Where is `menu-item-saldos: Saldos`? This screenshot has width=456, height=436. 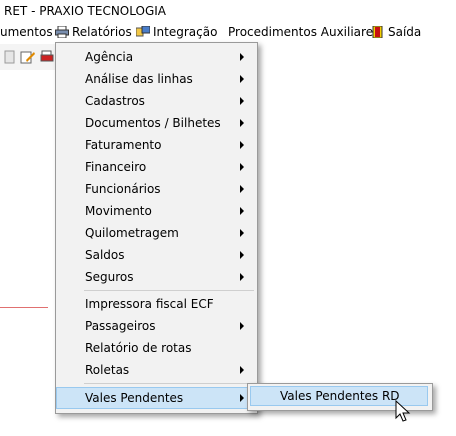
menu-item-saldos: Saldos is located at coordinates (156, 255).